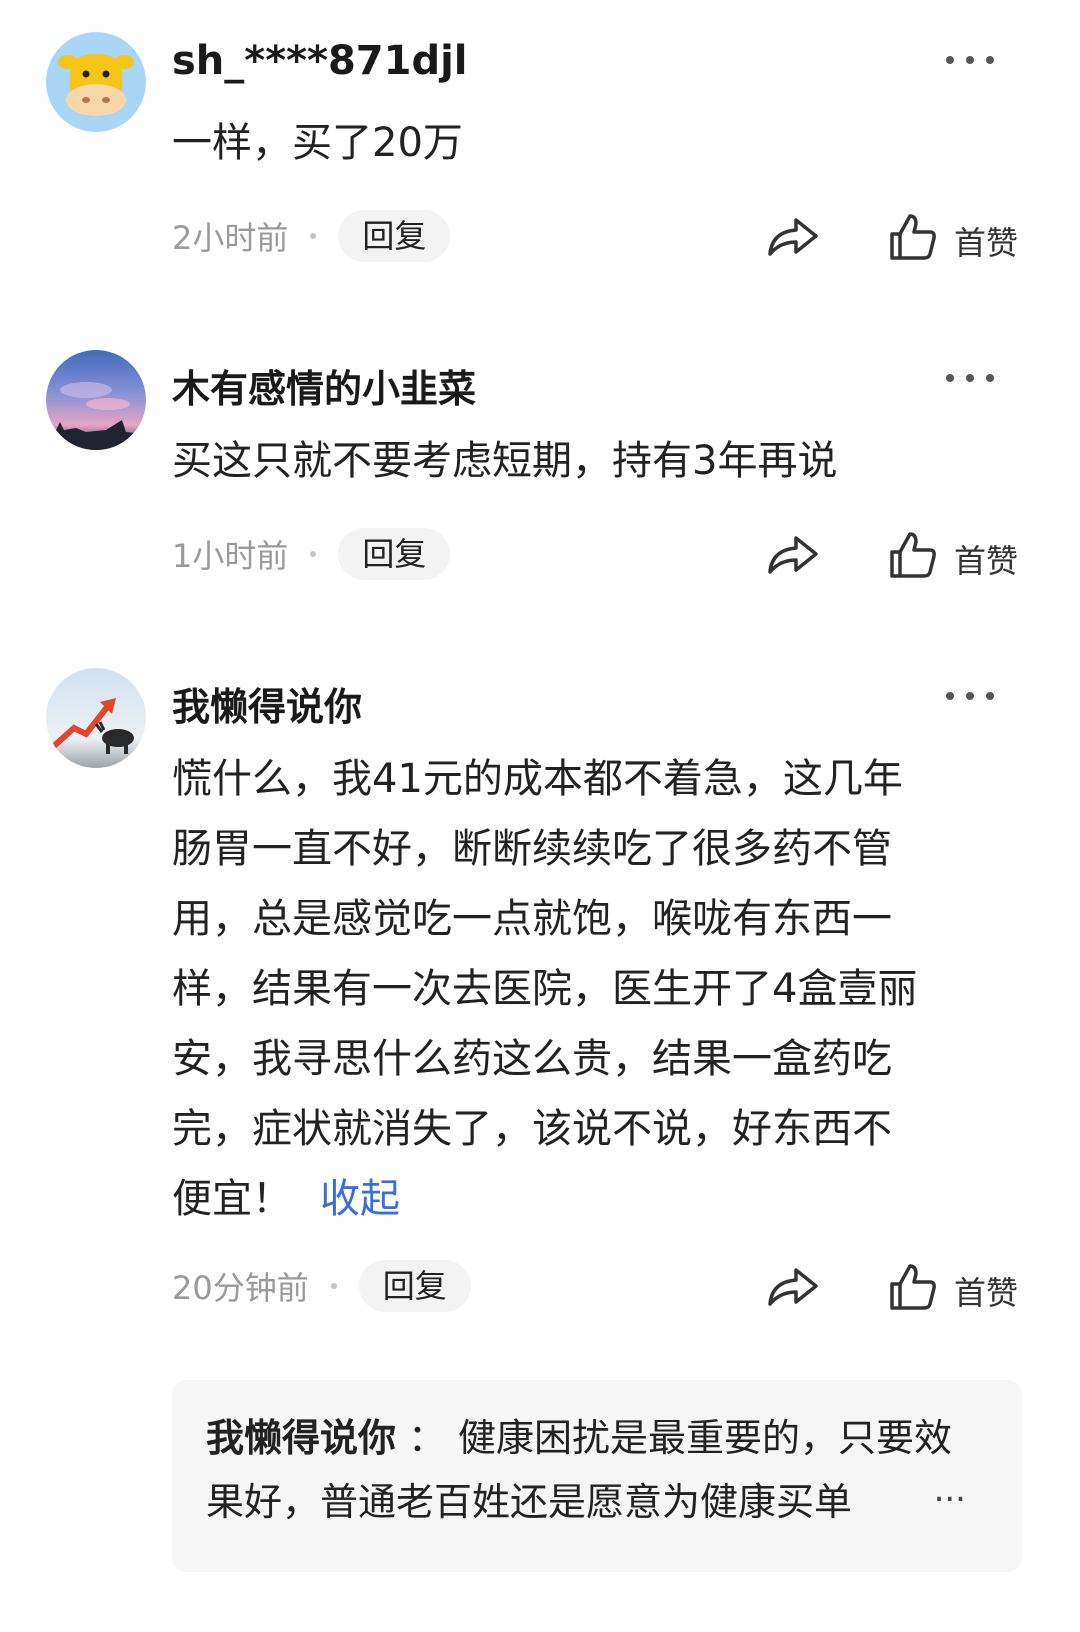  What do you see at coordinates (360, 1199) in the screenshot?
I see `collapse-link: 收起` at bounding box center [360, 1199].